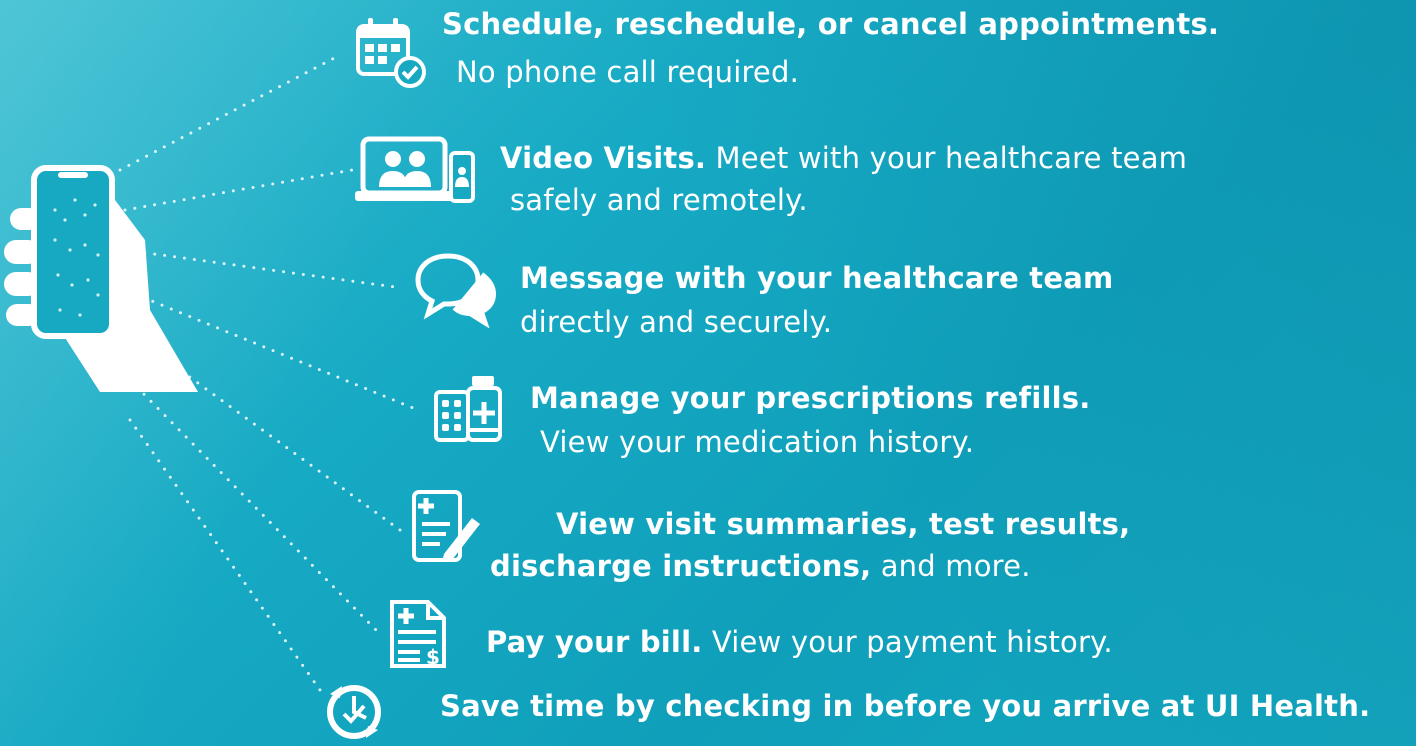  Describe the element at coordinates (843, 524) in the screenshot. I see `feature-summaries-title: View visit summaries, test results,` at that location.